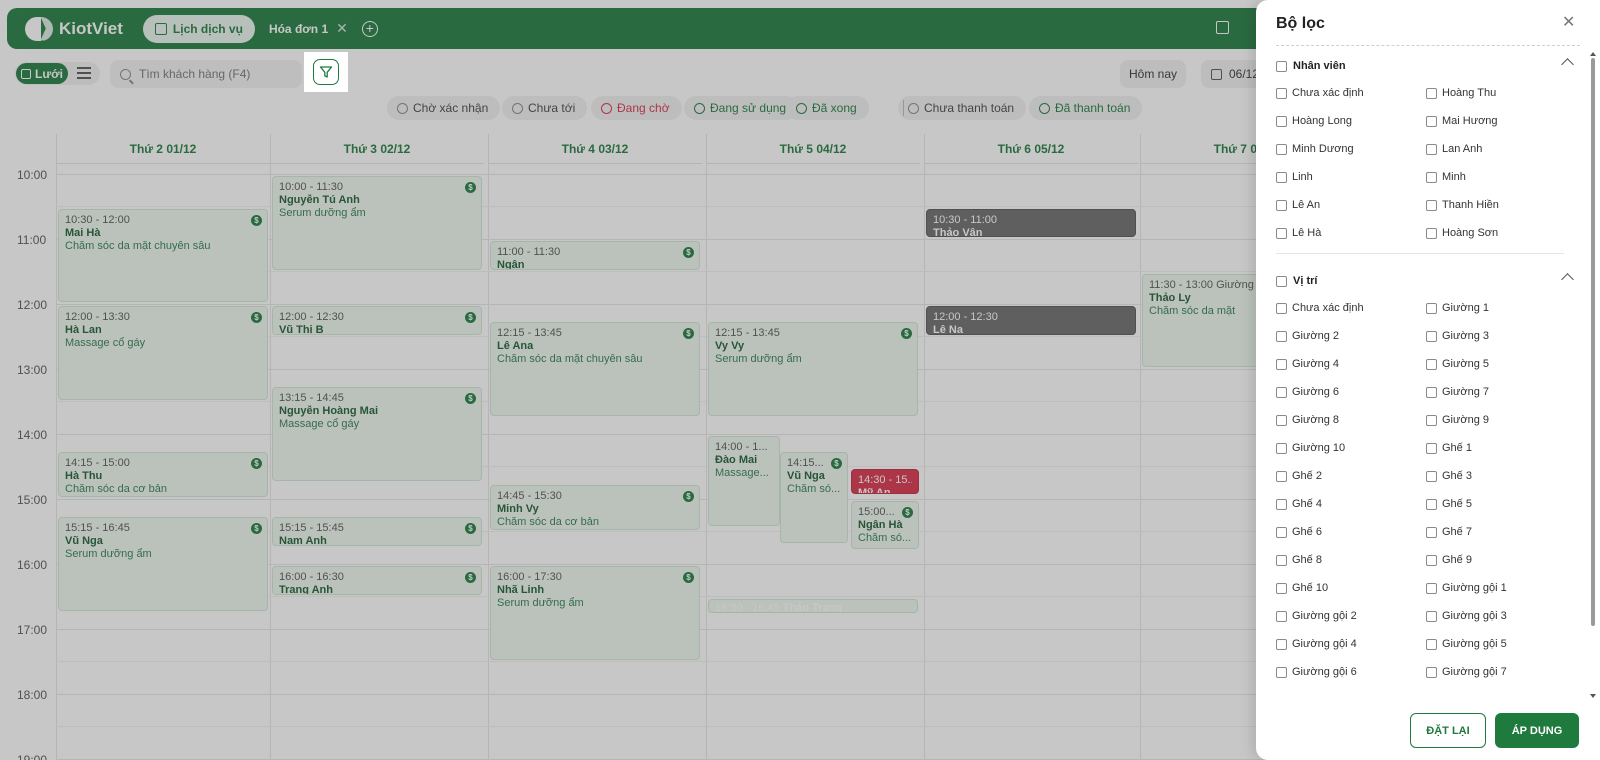 The image size is (1600, 760). I want to click on filter-option: Giường 3, so click(1457, 336).